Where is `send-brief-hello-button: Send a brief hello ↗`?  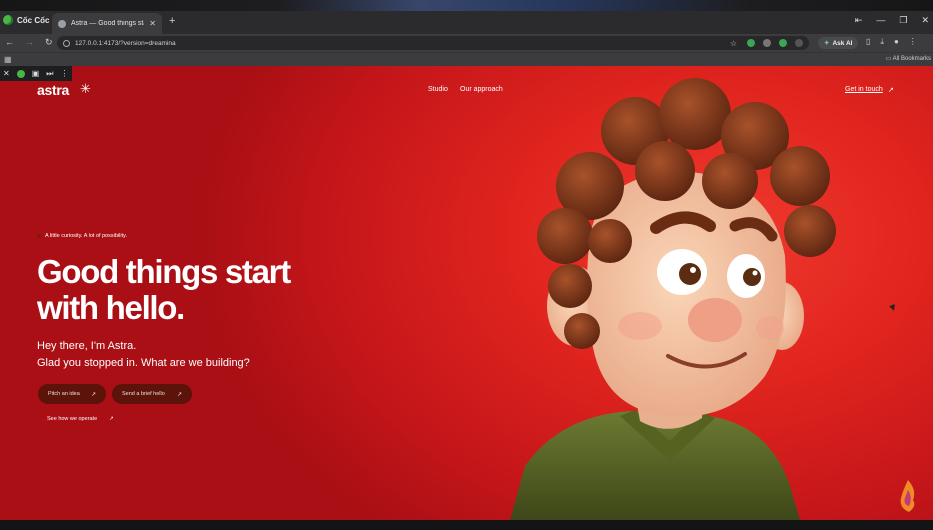
send-brief-hello-button: Send a brief hello ↗ is located at coordinates (152, 394).